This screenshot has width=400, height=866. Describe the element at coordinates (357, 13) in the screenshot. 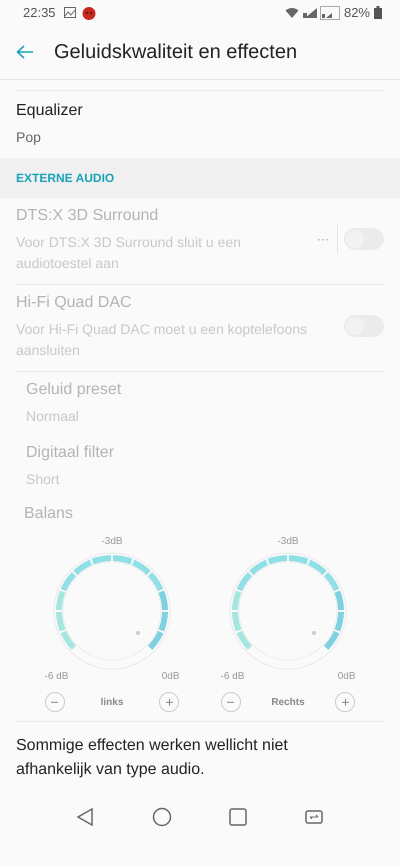

I see `battery-level: 82%` at that location.